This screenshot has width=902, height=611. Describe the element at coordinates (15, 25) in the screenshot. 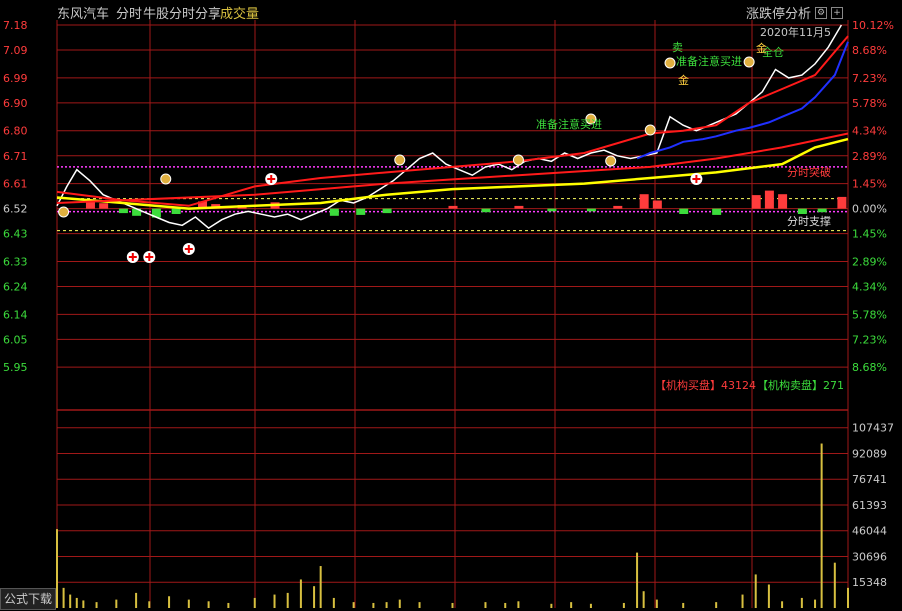

I see `y-left-tick: 7.18` at that location.